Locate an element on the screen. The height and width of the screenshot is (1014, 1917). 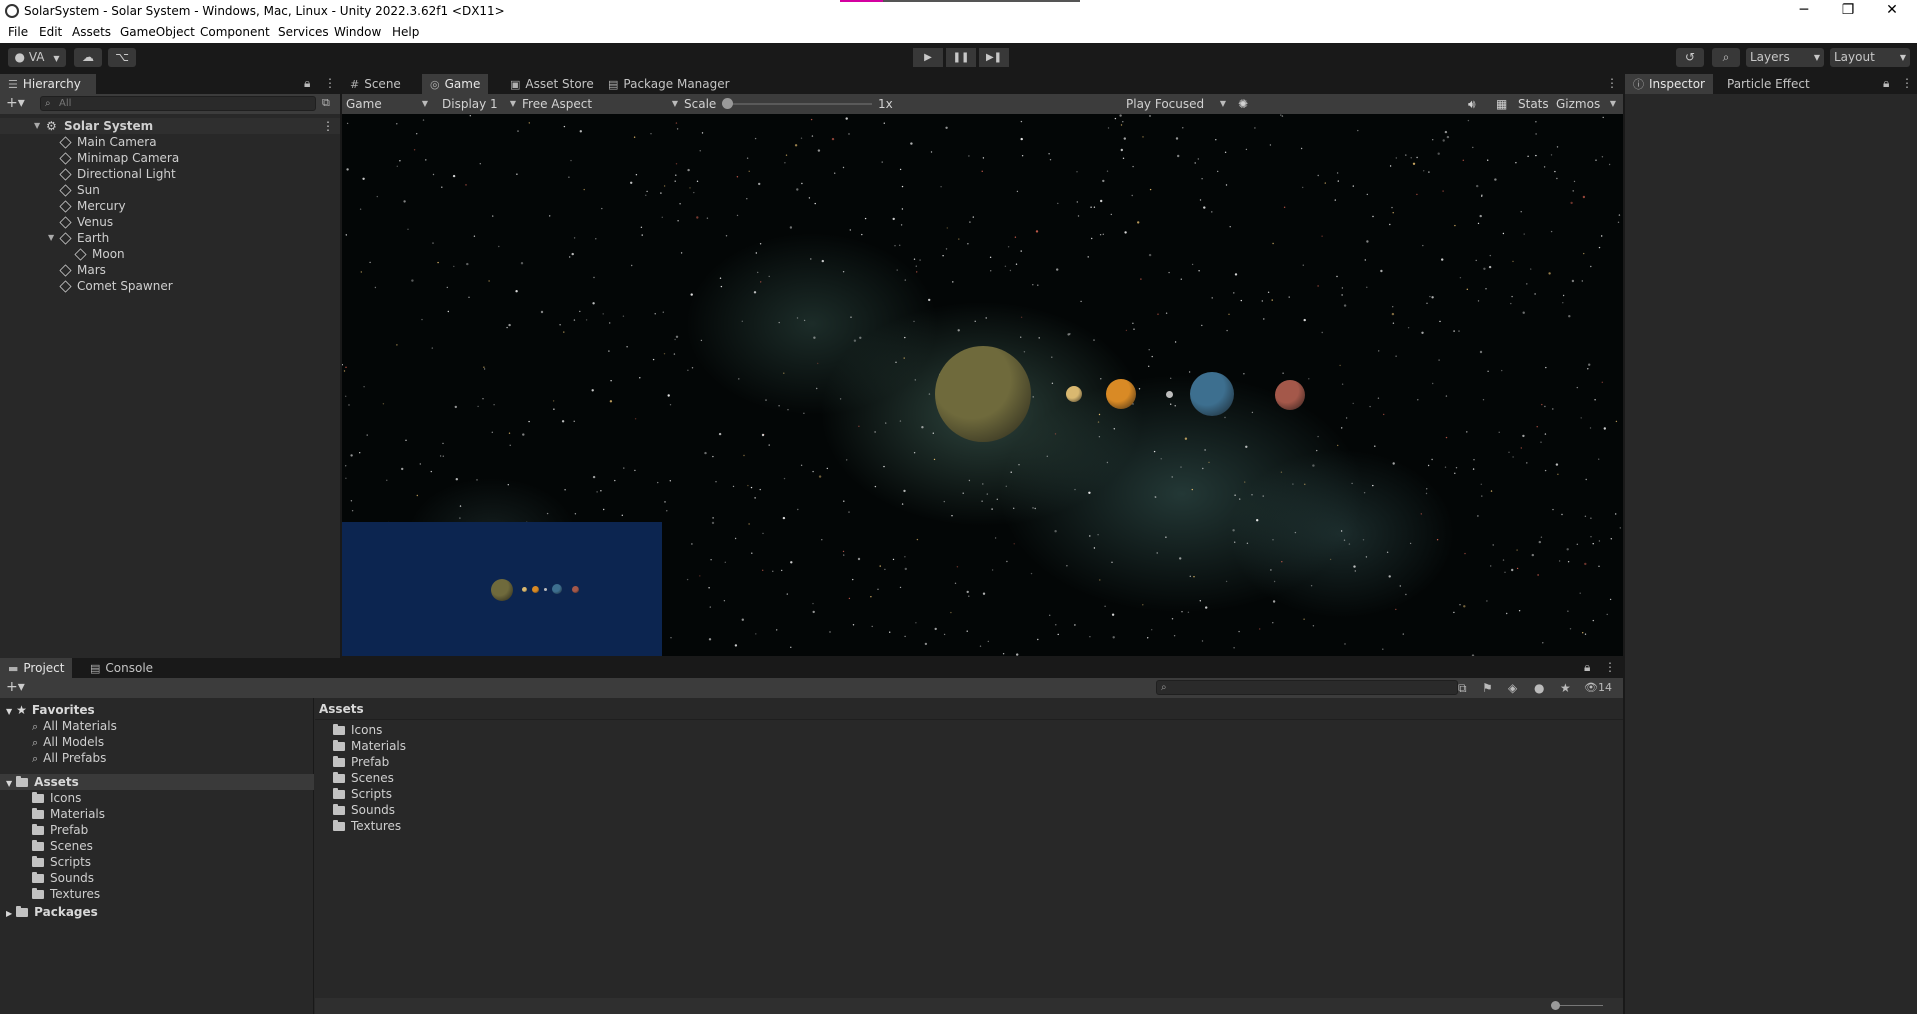
stats-icon: ▦ is located at coordinates (1501, 104).